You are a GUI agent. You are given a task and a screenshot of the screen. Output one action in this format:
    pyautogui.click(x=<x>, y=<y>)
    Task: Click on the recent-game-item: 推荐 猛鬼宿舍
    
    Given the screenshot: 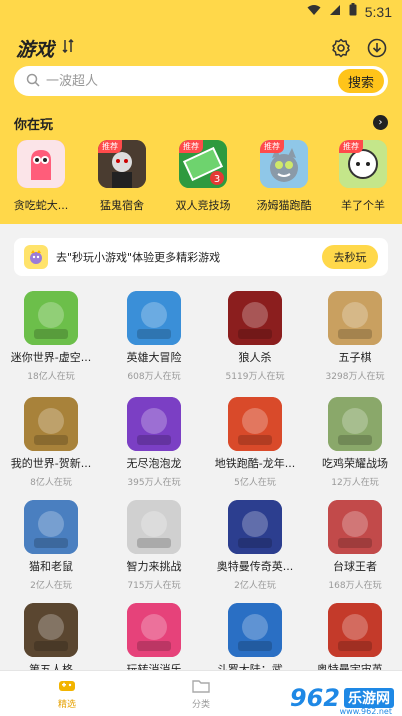 What is the action you would take?
    pyautogui.click(x=122, y=176)
    